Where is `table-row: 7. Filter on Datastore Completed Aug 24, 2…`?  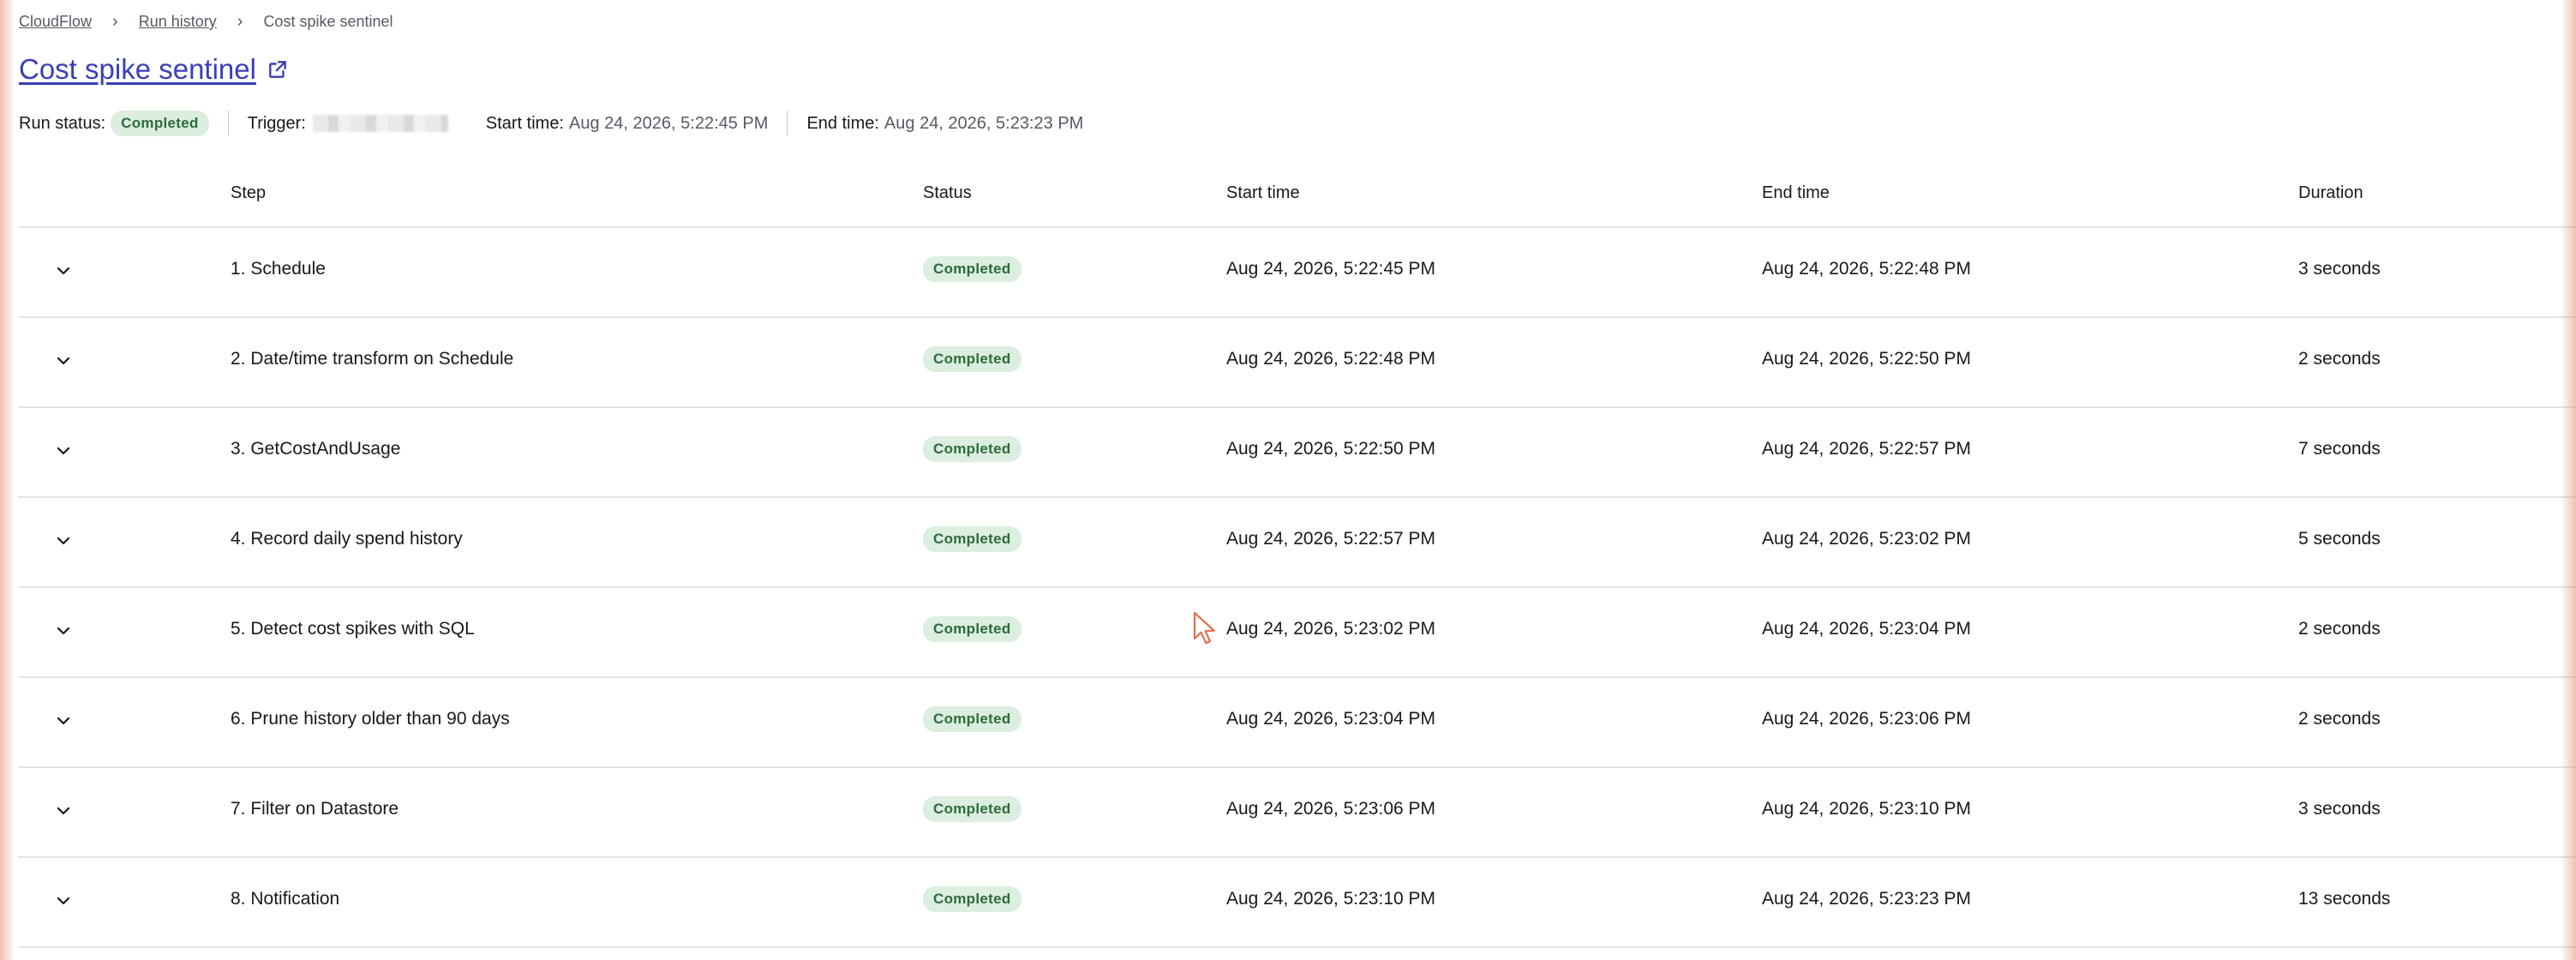
table-row: 7. Filter on Datastore Completed Aug 24, 2… is located at coordinates (1297, 813).